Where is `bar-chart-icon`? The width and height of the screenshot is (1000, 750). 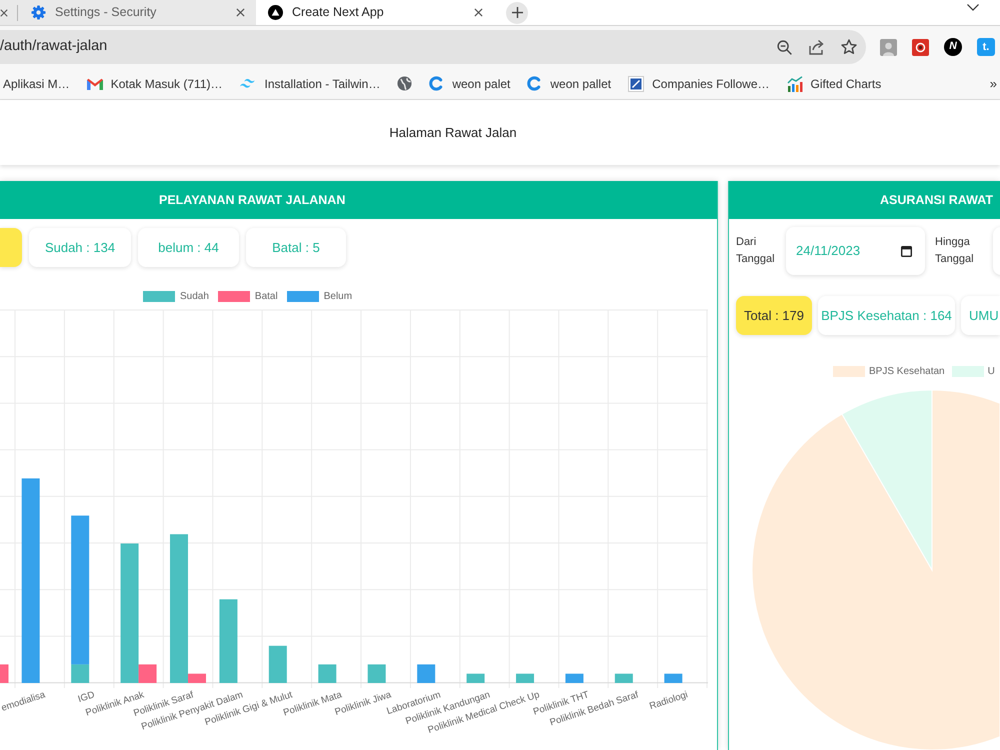
bar-chart-icon is located at coordinates (794, 84).